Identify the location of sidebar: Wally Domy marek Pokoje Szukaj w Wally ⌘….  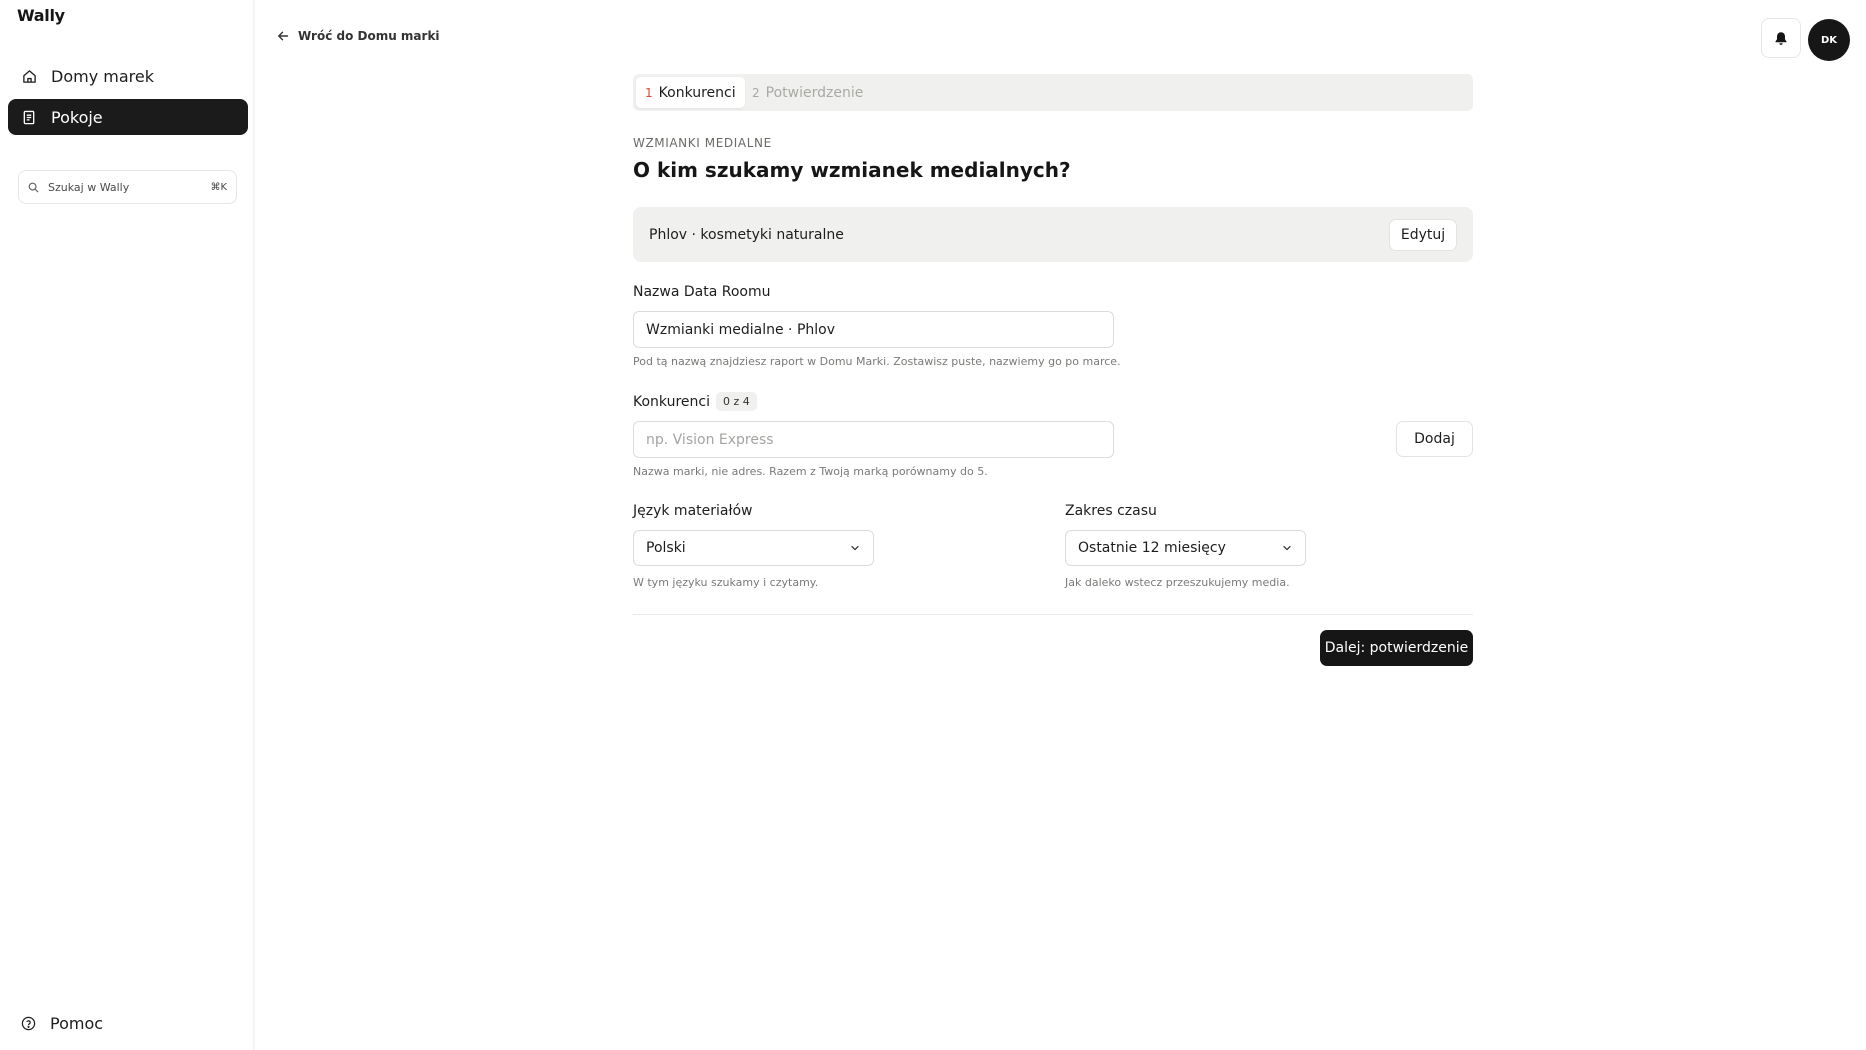
(127, 525).